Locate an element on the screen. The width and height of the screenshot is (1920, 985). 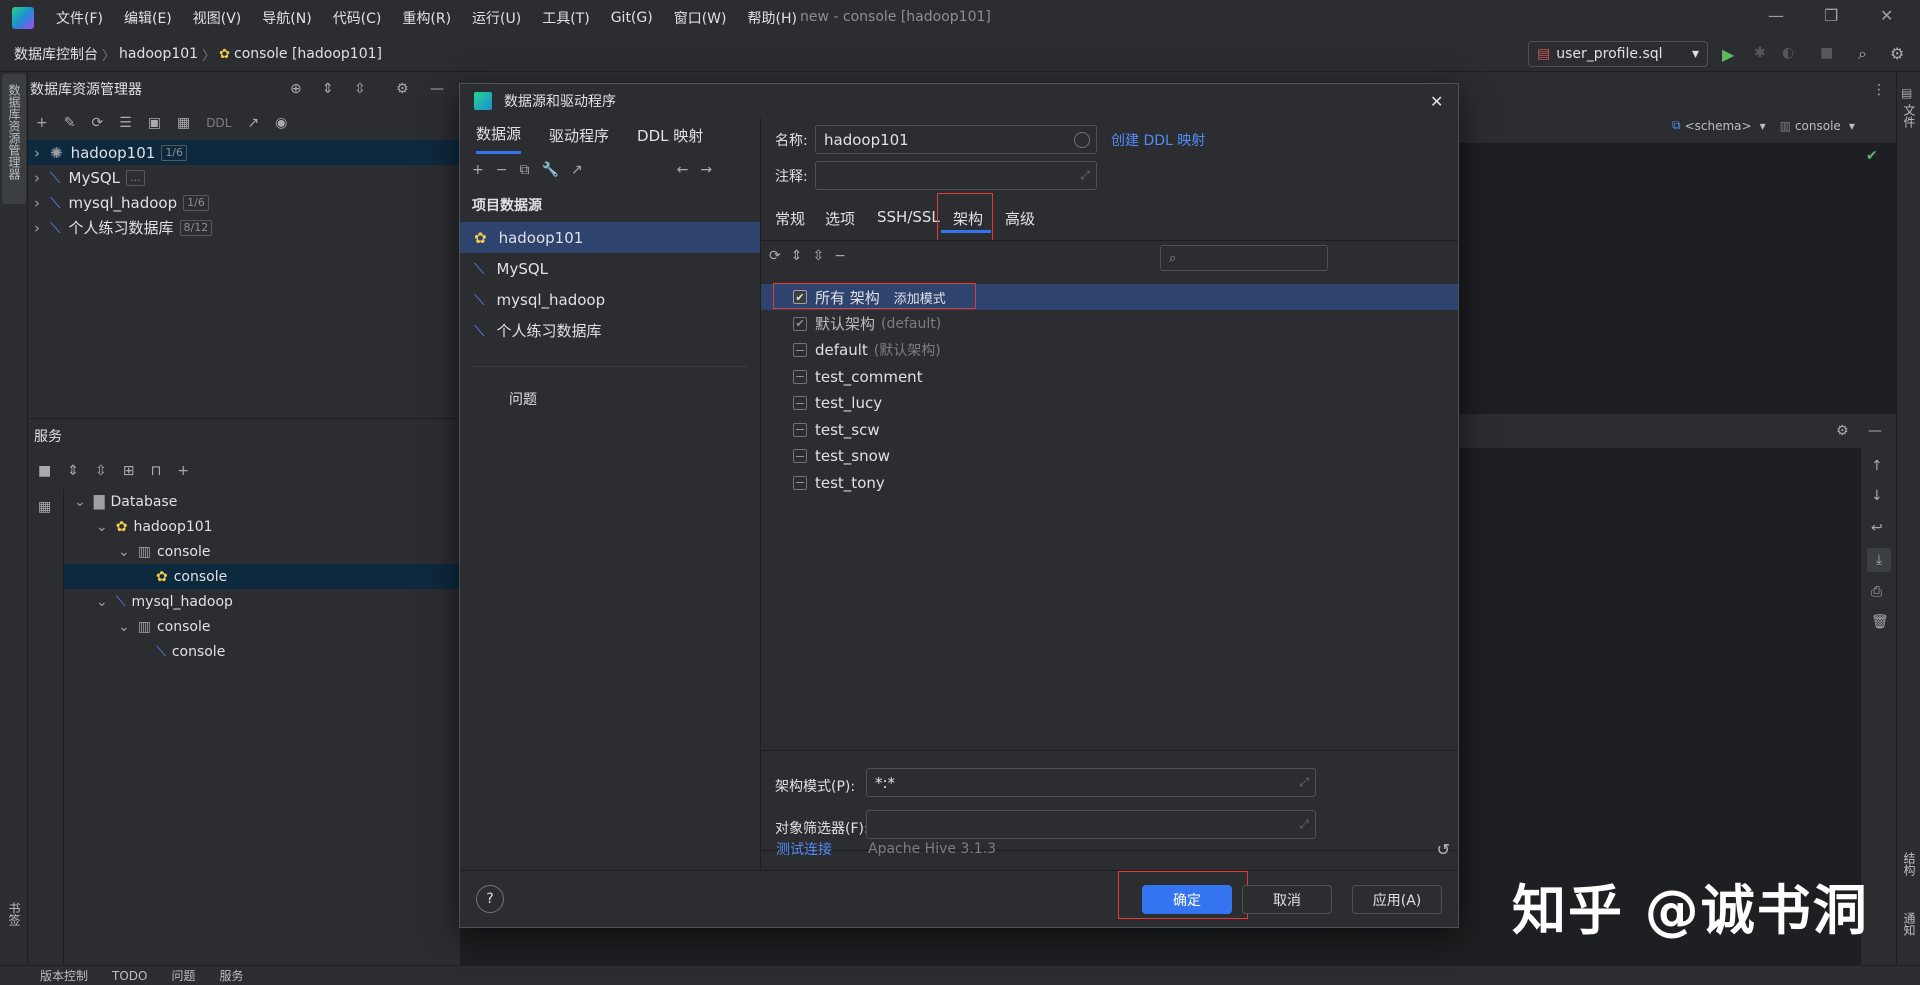
notifications-strip-label: 通知 is located at coordinates (1909, 924).